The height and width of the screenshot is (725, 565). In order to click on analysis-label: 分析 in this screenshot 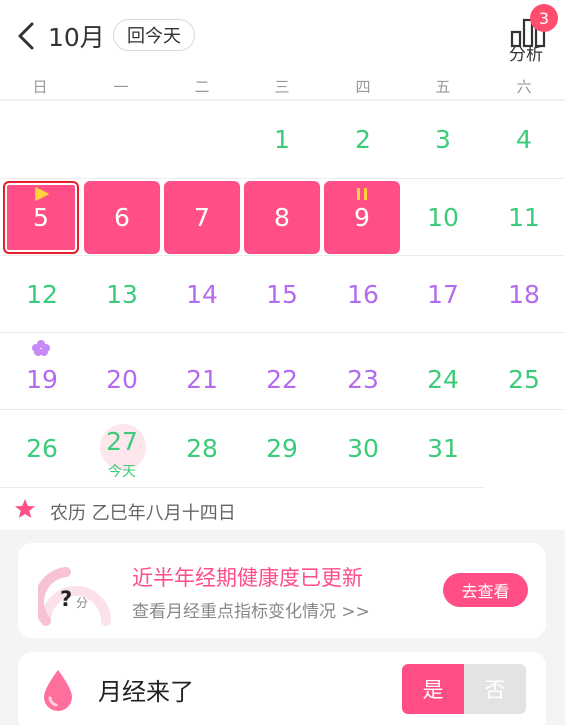, I will do `click(526, 55)`.